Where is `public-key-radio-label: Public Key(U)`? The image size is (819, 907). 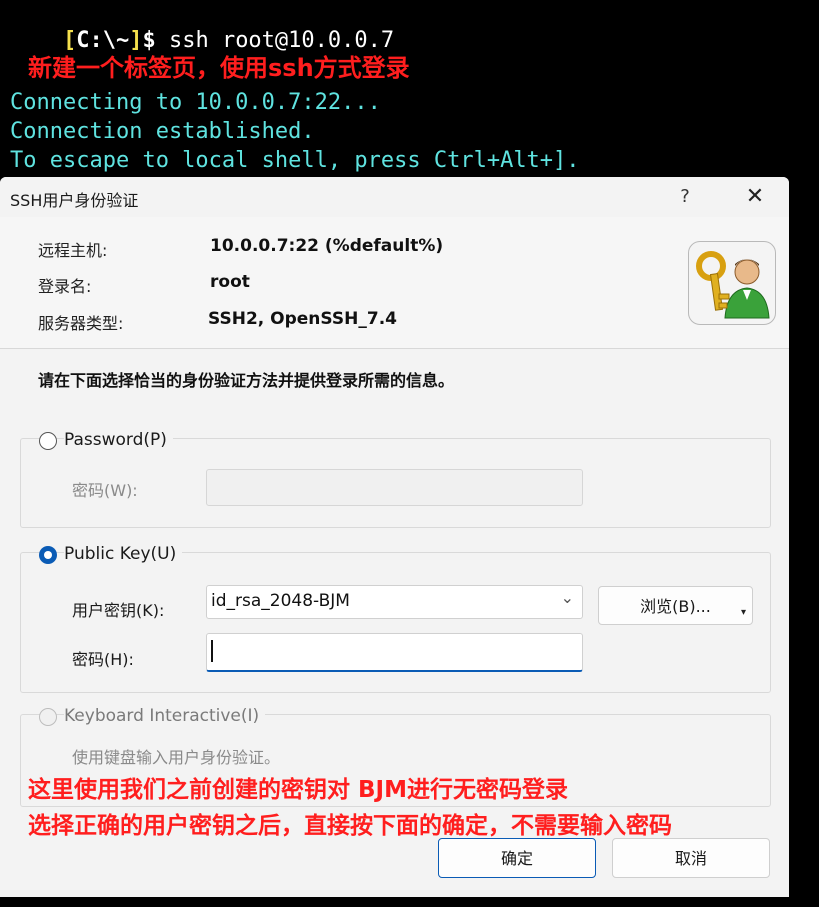 public-key-radio-label: Public Key(U) is located at coordinates (123, 554).